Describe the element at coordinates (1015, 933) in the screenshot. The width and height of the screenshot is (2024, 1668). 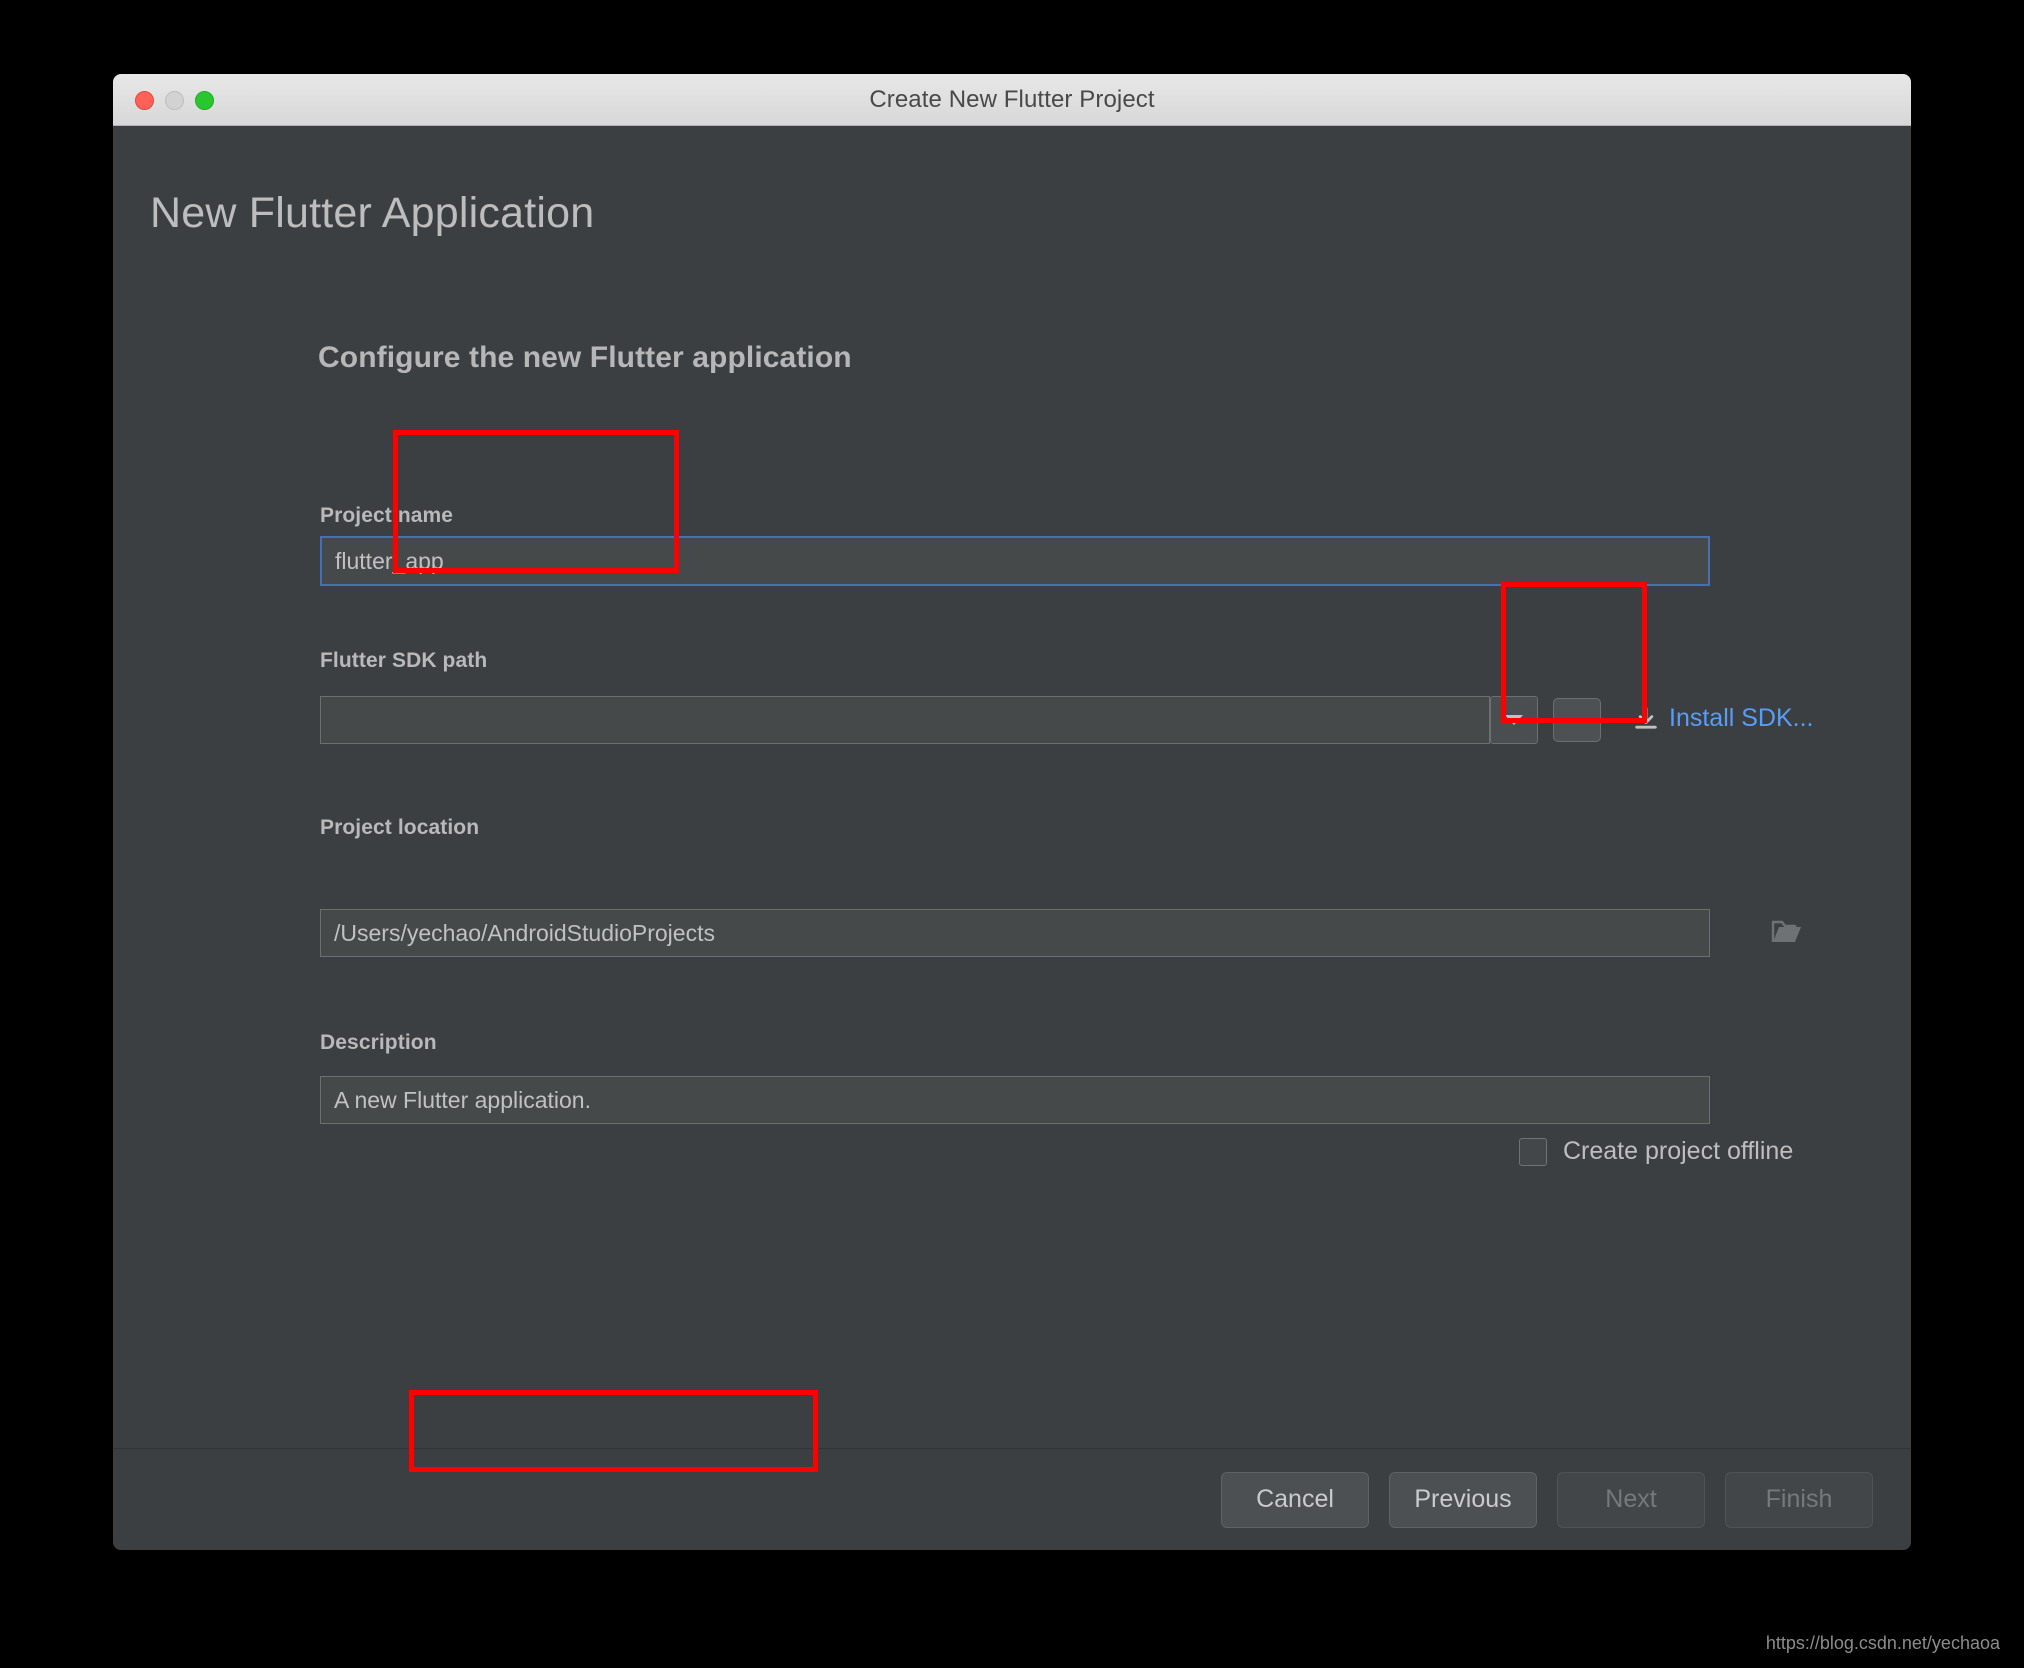
I see `project-location-input: /Users/yechao/AndroidStudioProjects` at that location.